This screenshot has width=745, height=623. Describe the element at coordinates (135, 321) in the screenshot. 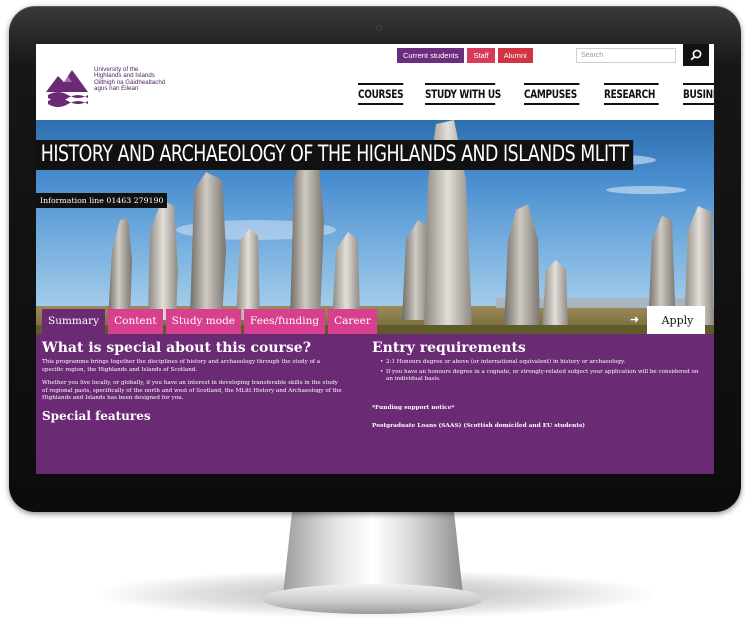

I see `tab-content: Content` at that location.